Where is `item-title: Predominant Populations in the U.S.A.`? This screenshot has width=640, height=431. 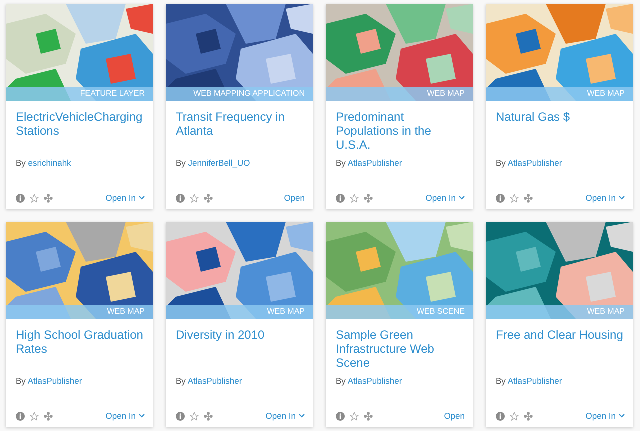
item-title: Predominant Populations in the U.S.A. is located at coordinates (400, 132).